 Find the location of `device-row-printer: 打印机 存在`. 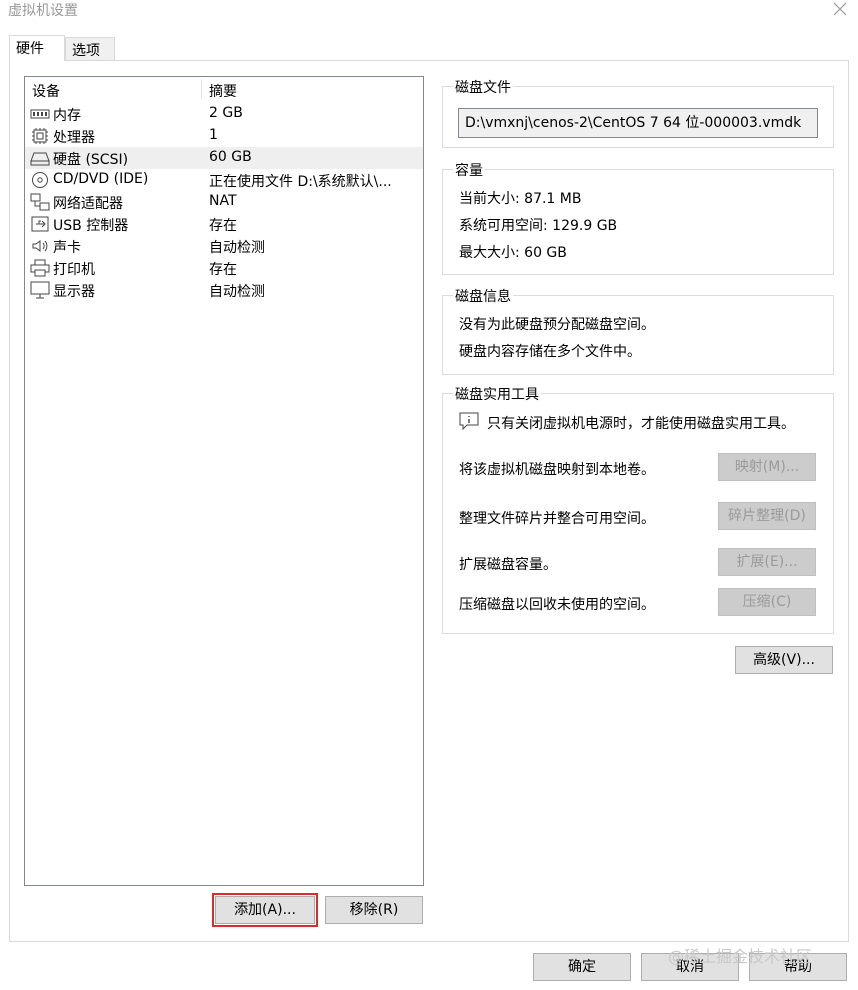

device-row-printer: 打印机 存在 is located at coordinates (224, 268).